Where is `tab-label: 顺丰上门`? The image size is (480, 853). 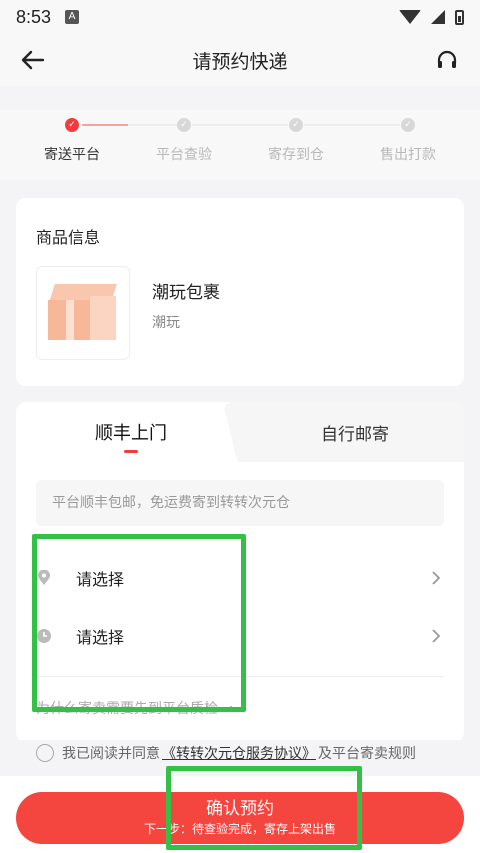 tab-label: 顺丰上门 is located at coordinates (131, 433).